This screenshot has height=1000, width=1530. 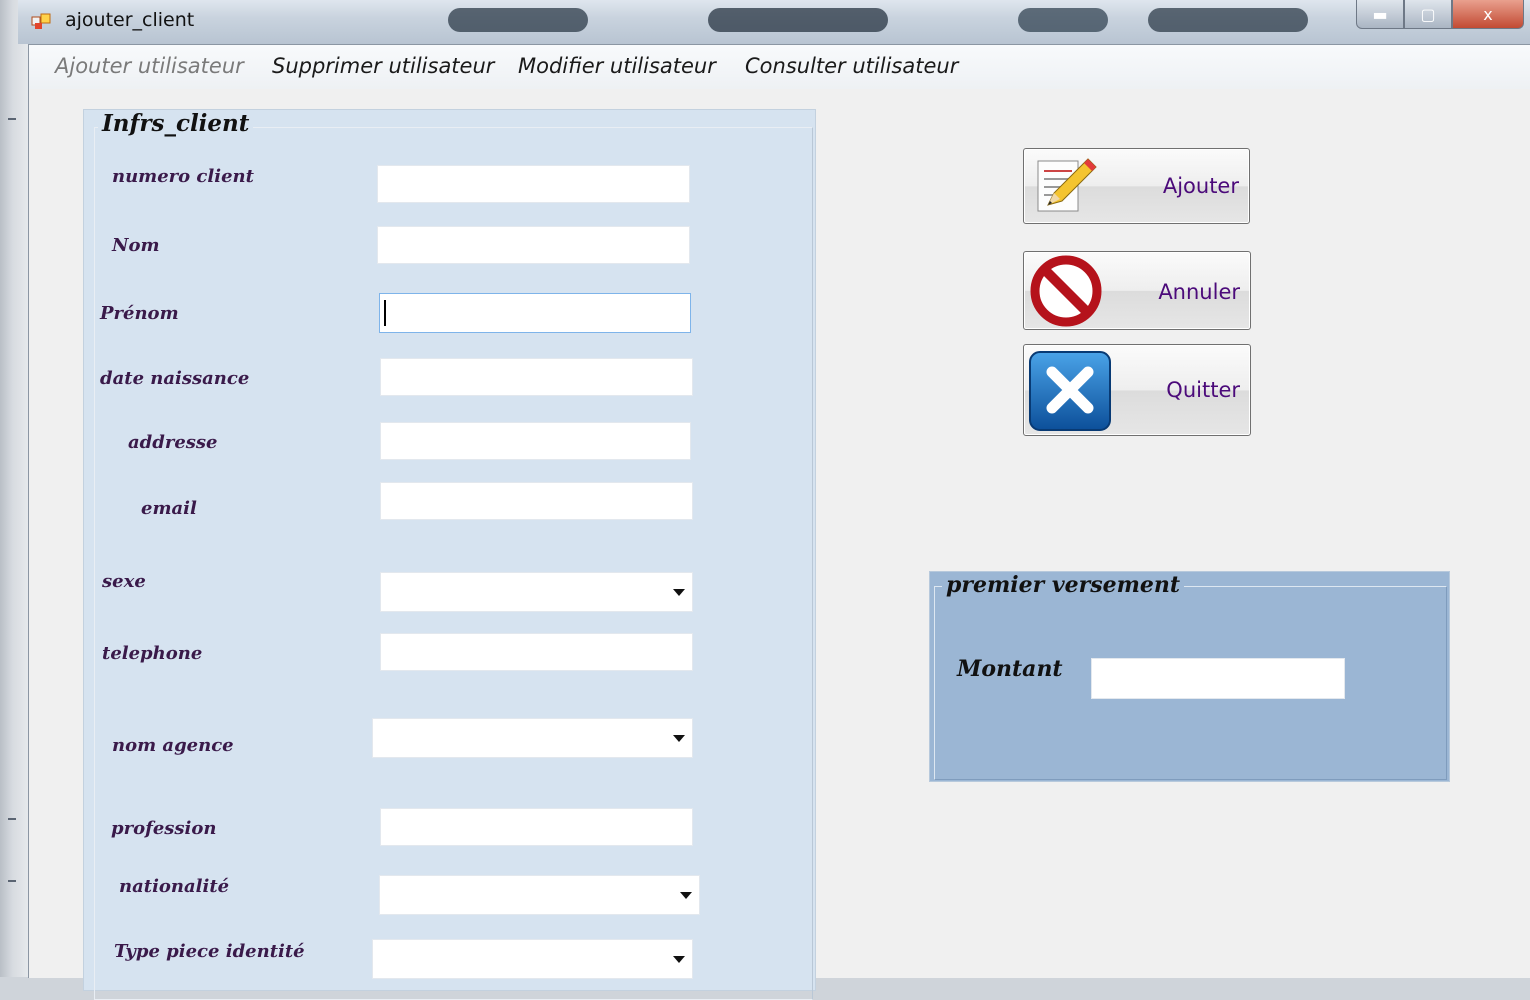 What do you see at coordinates (152, 653) in the screenshot?
I see `telephone-label: telephone` at bounding box center [152, 653].